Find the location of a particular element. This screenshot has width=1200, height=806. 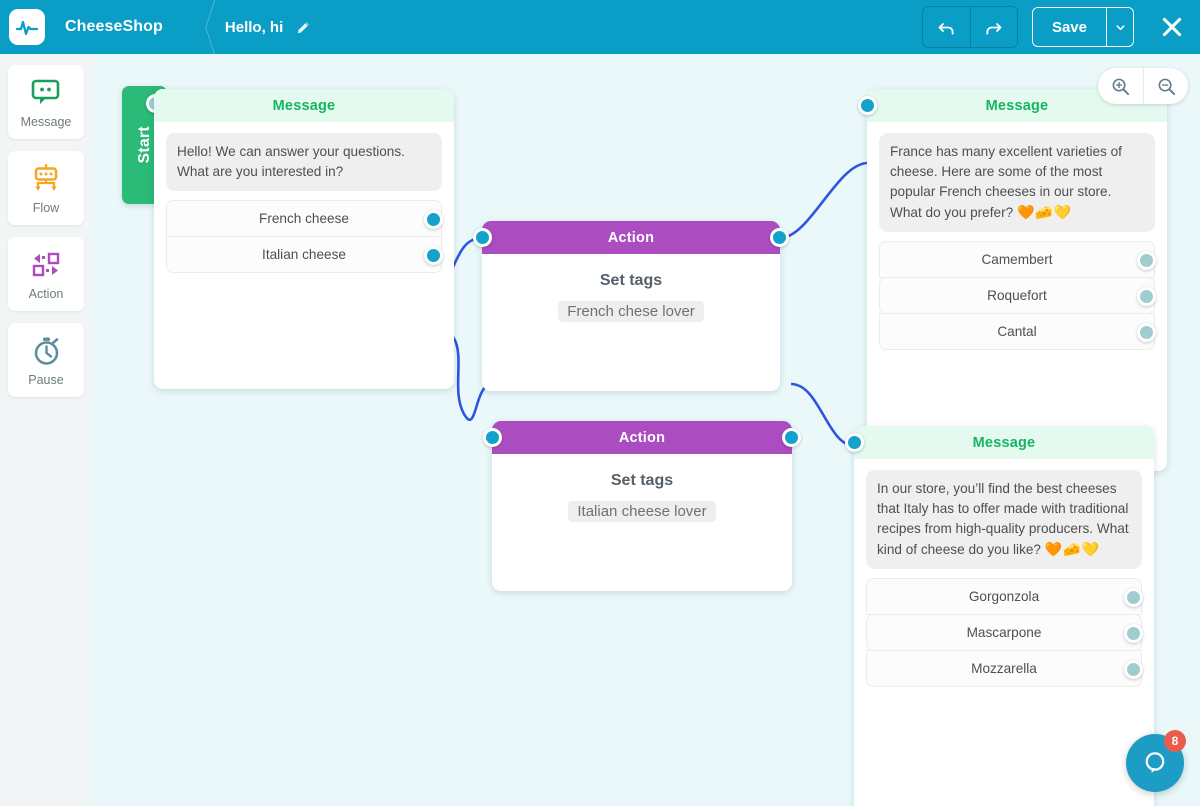

redo-button is located at coordinates (993, 27).